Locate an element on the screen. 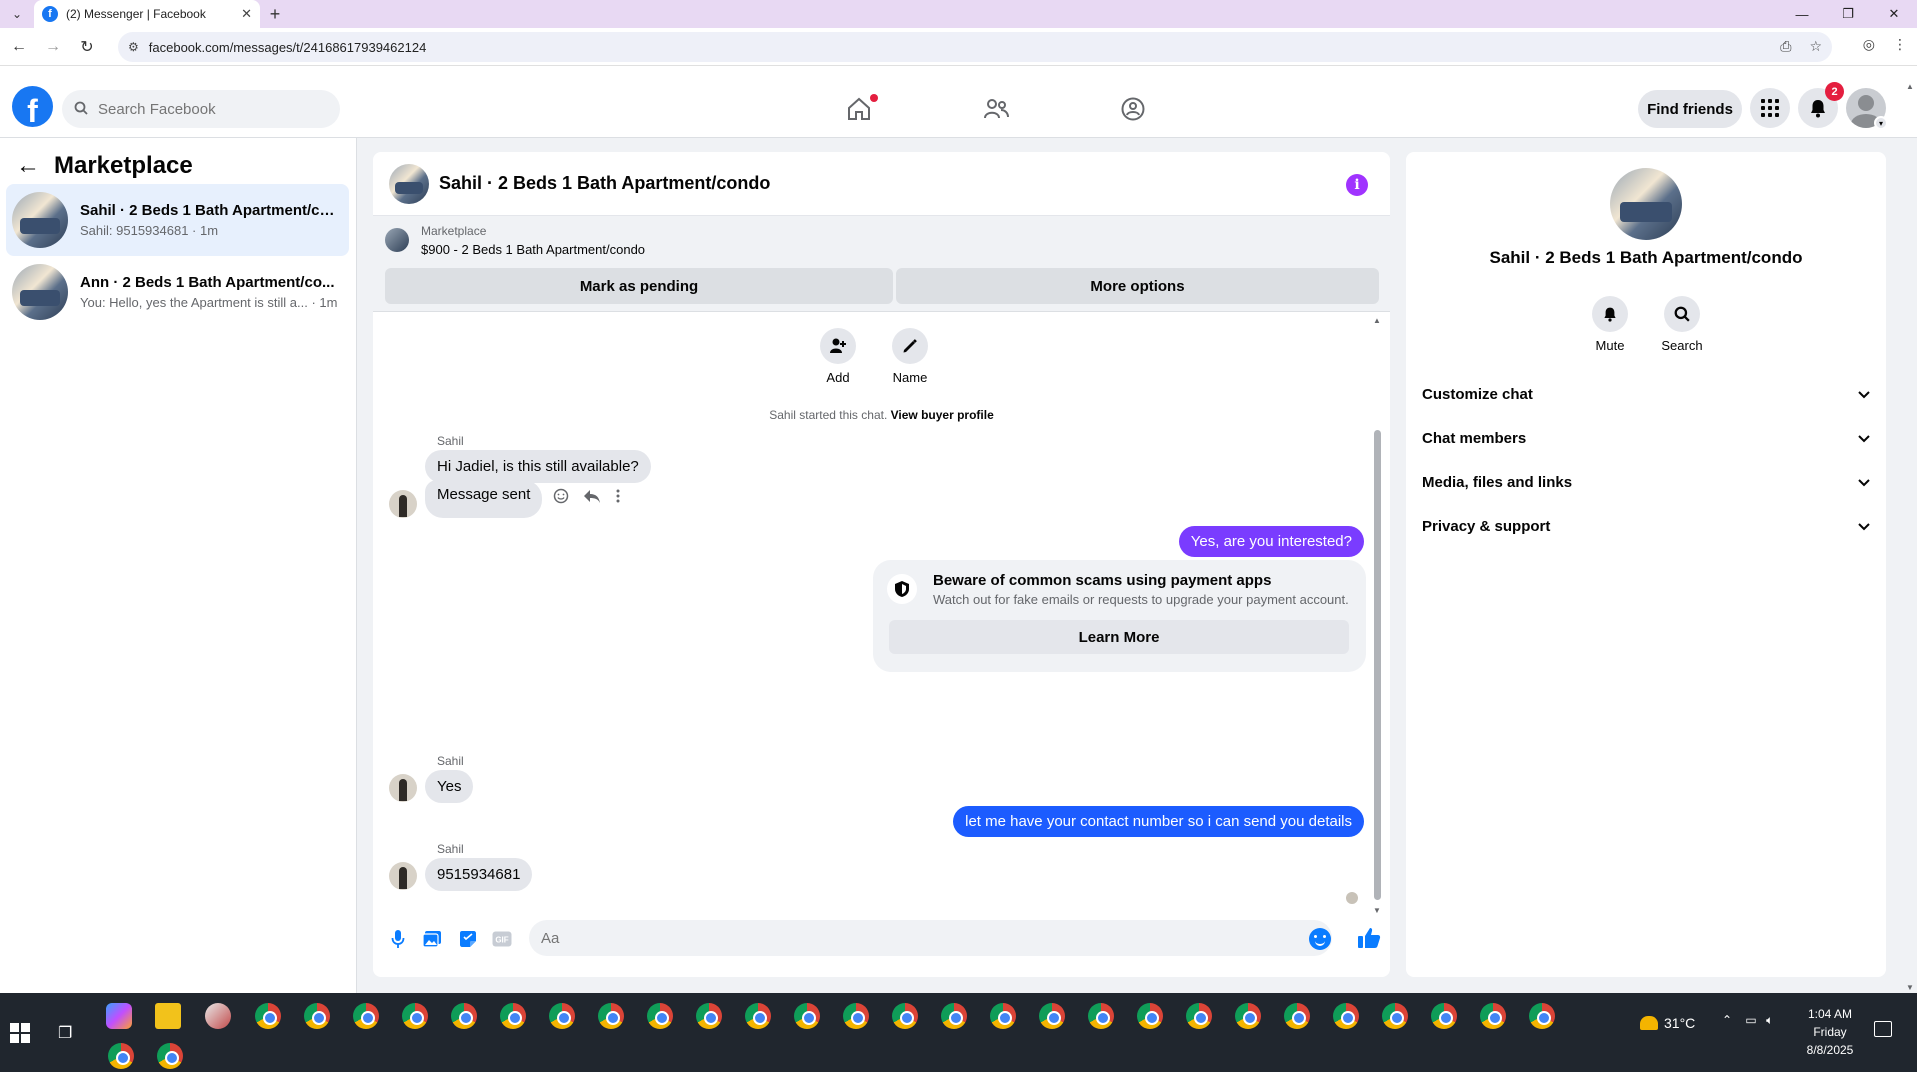 The width and height of the screenshot is (1917, 1072). thread-scrollbar: ▲ ▼ is located at coordinates (1377, 615).